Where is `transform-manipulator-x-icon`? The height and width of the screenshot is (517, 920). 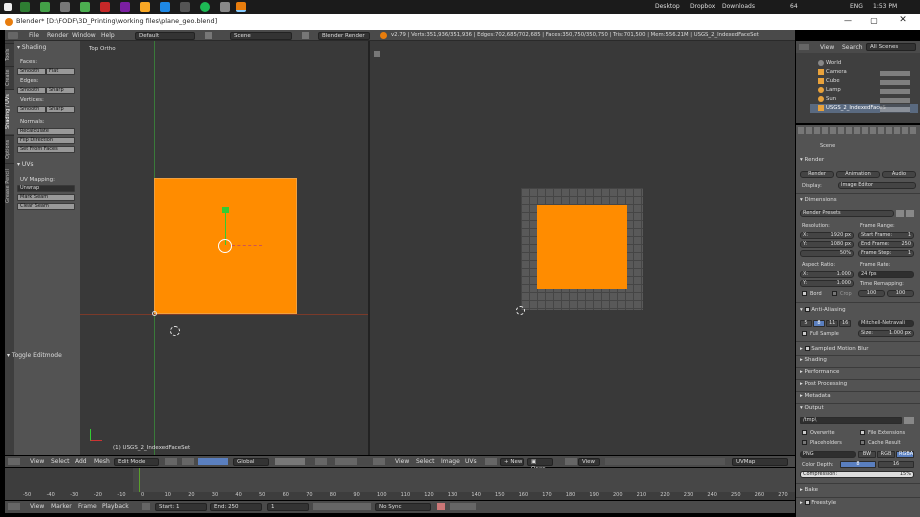 transform-manipulator-x-icon is located at coordinates (247, 245).